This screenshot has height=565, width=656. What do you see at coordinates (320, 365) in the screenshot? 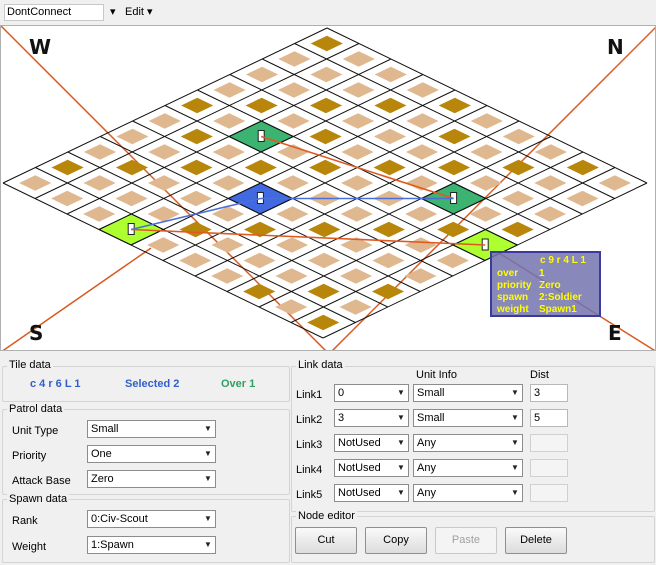
I see `link-data-title: Link data` at bounding box center [320, 365].